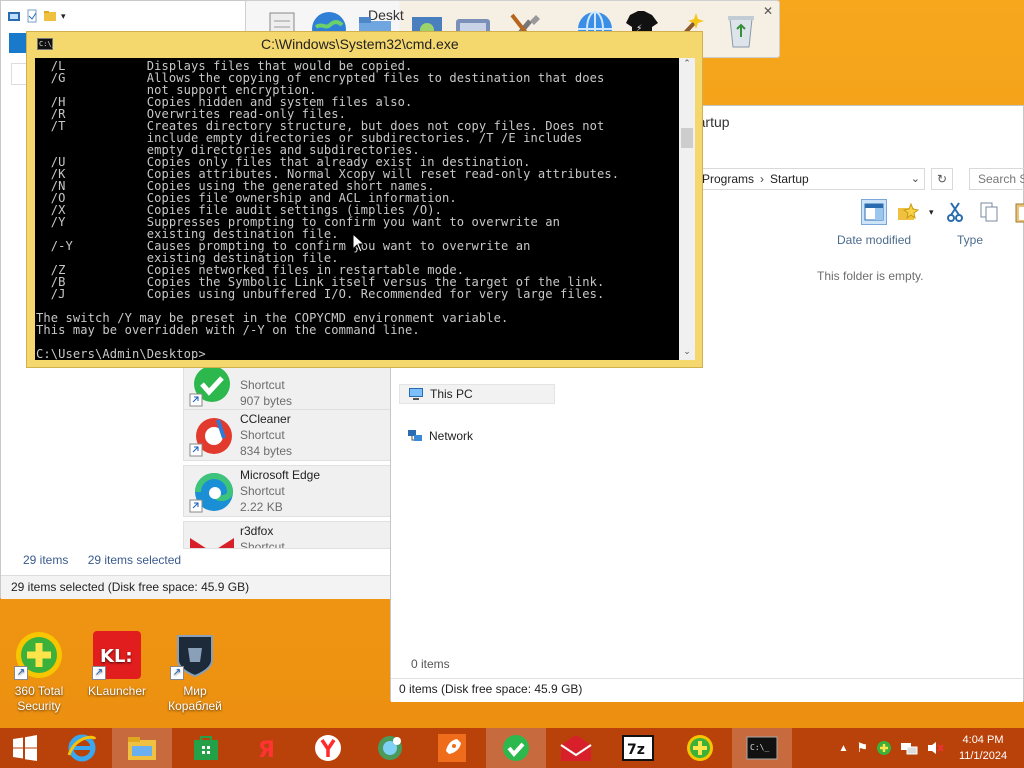 Image resolution: width=1024 pixels, height=768 pixels. I want to click on item-name: CCleaner, so click(265, 419).